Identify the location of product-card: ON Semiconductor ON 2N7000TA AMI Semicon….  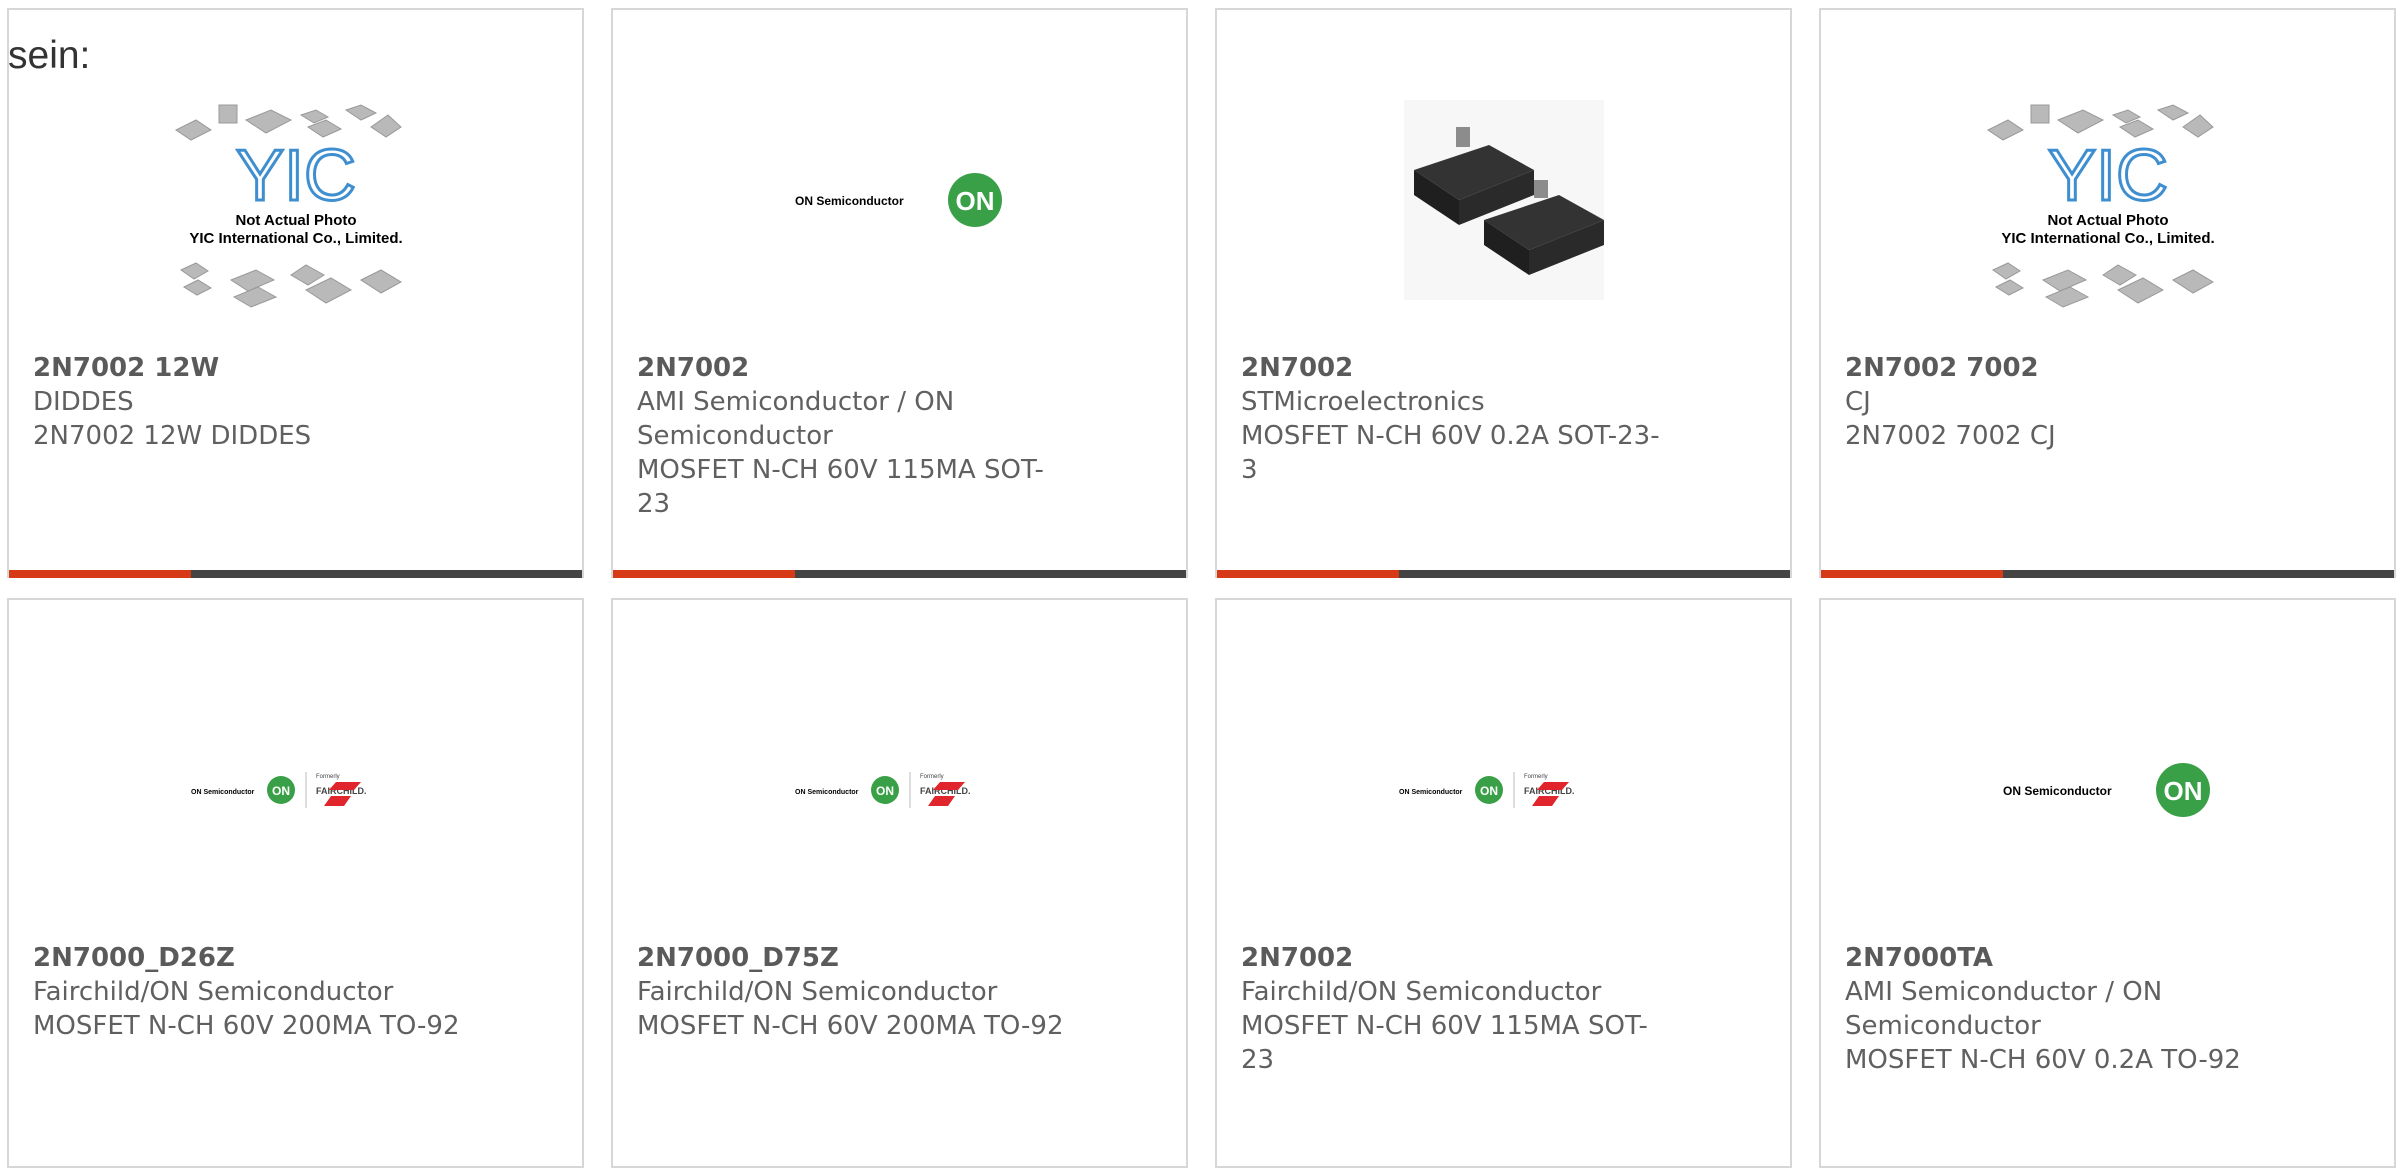
(2107, 883).